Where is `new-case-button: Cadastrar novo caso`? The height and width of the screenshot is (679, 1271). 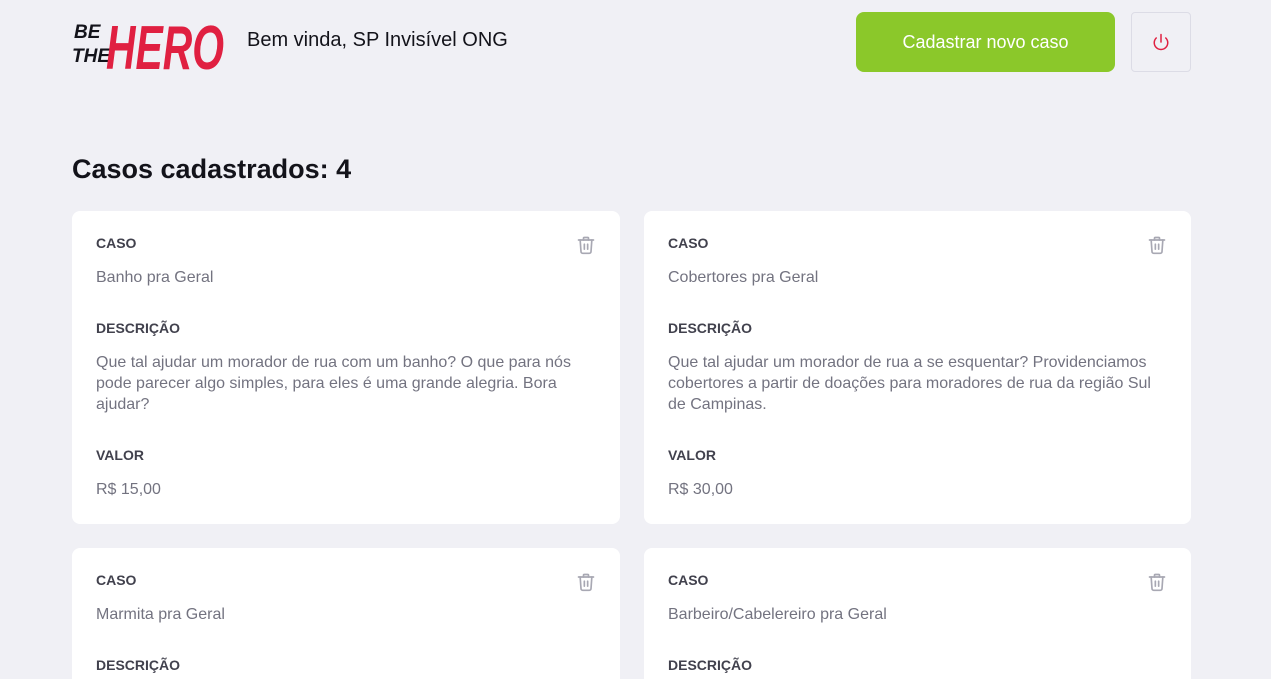 new-case-button: Cadastrar novo caso is located at coordinates (985, 42).